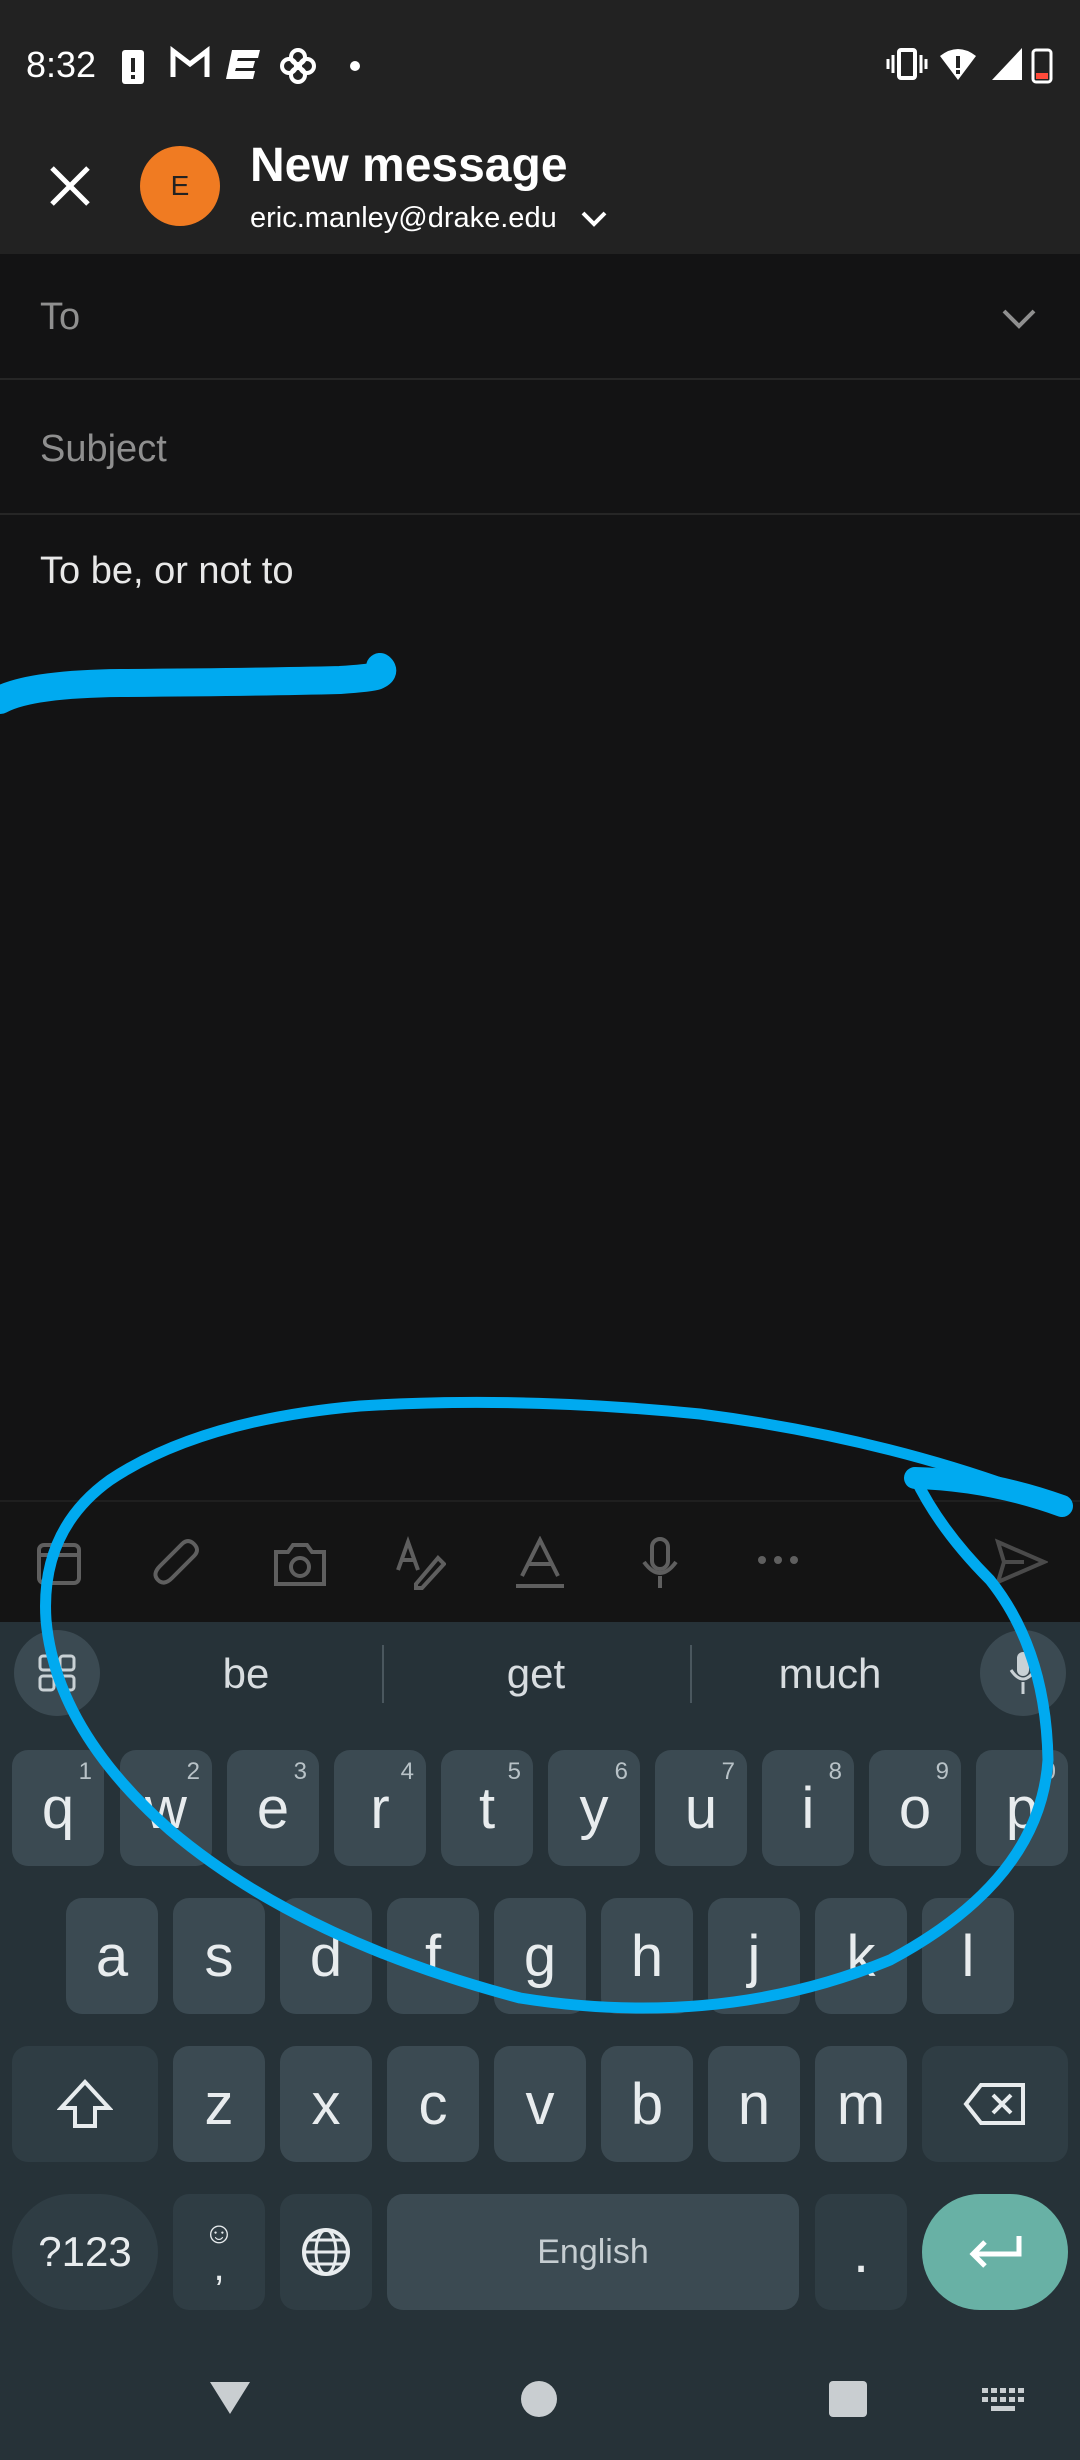 Image resolution: width=1080 pixels, height=2460 pixels. I want to click on shift-icon, so click(85, 2103).